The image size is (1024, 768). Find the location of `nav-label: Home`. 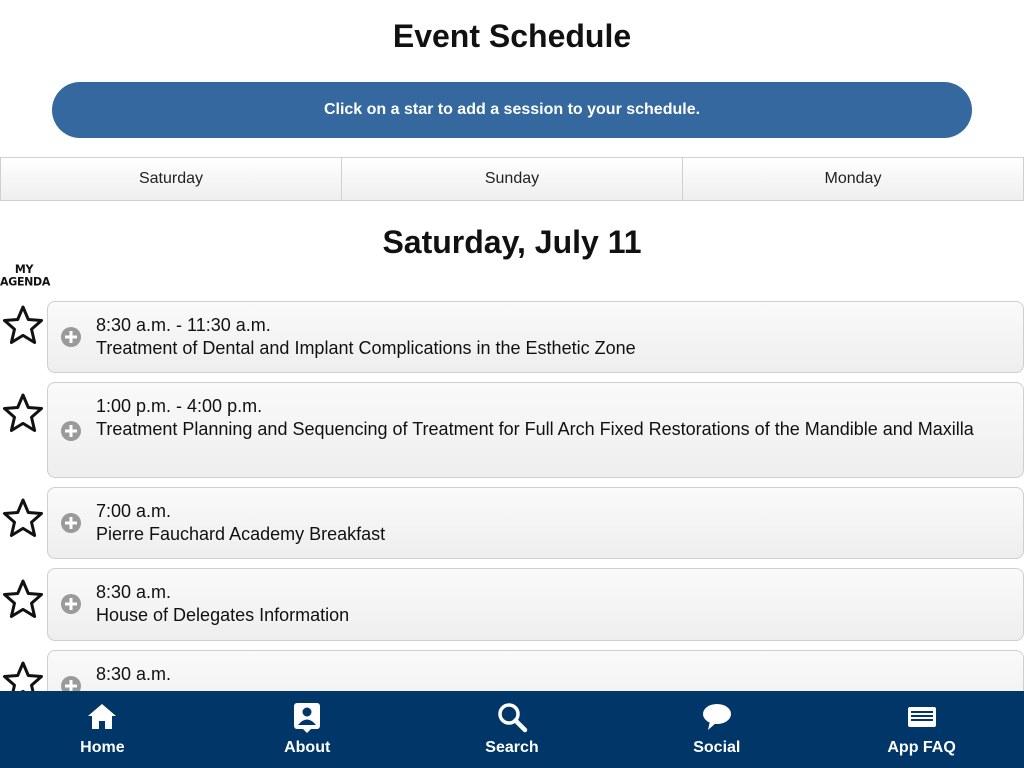

nav-label: Home is located at coordinates (102, 747).